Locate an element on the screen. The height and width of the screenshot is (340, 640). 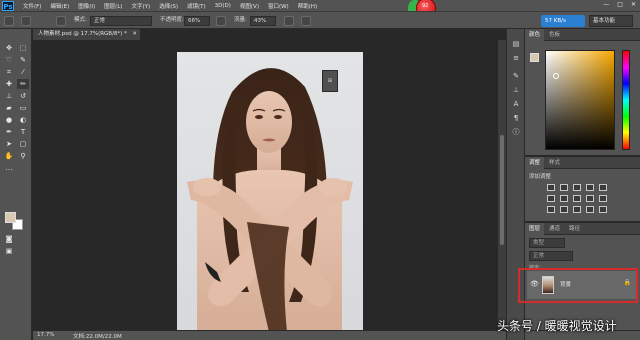
menu-edit: 编辑(E) is located at coordinates (59, 6).